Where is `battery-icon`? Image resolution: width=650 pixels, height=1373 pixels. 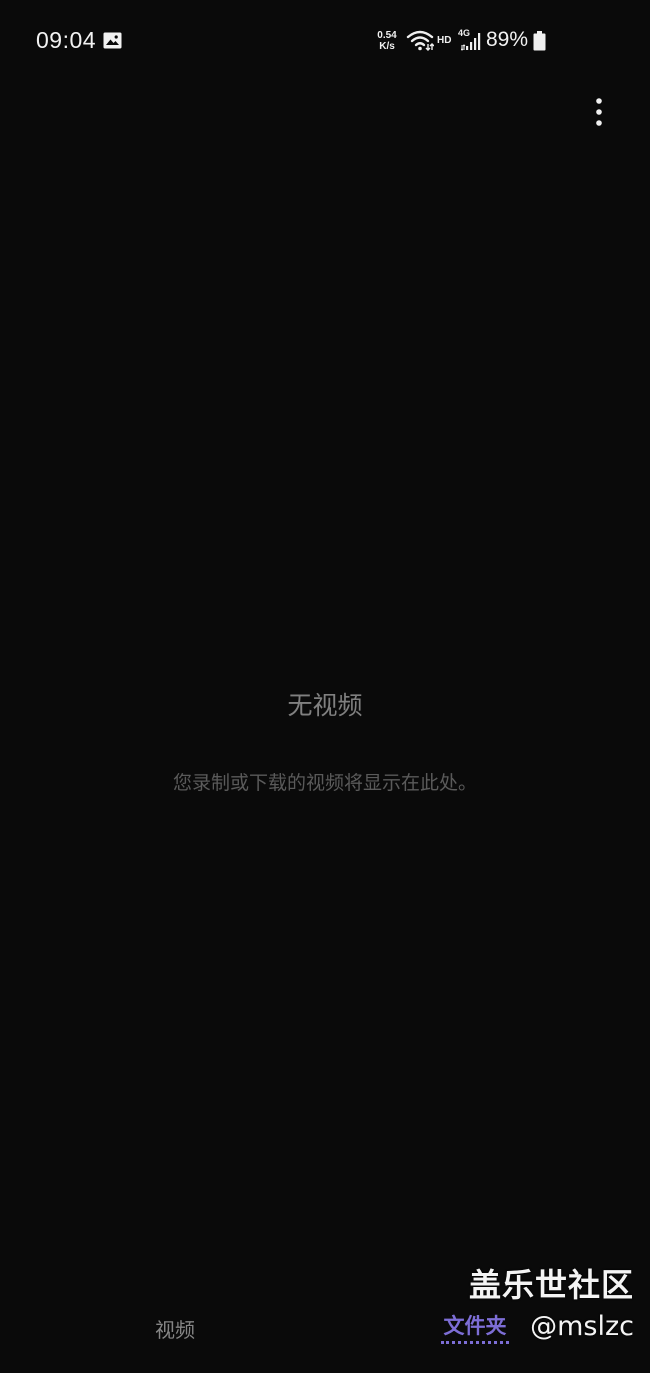 battery-icon is located at coordinates (539, 41).